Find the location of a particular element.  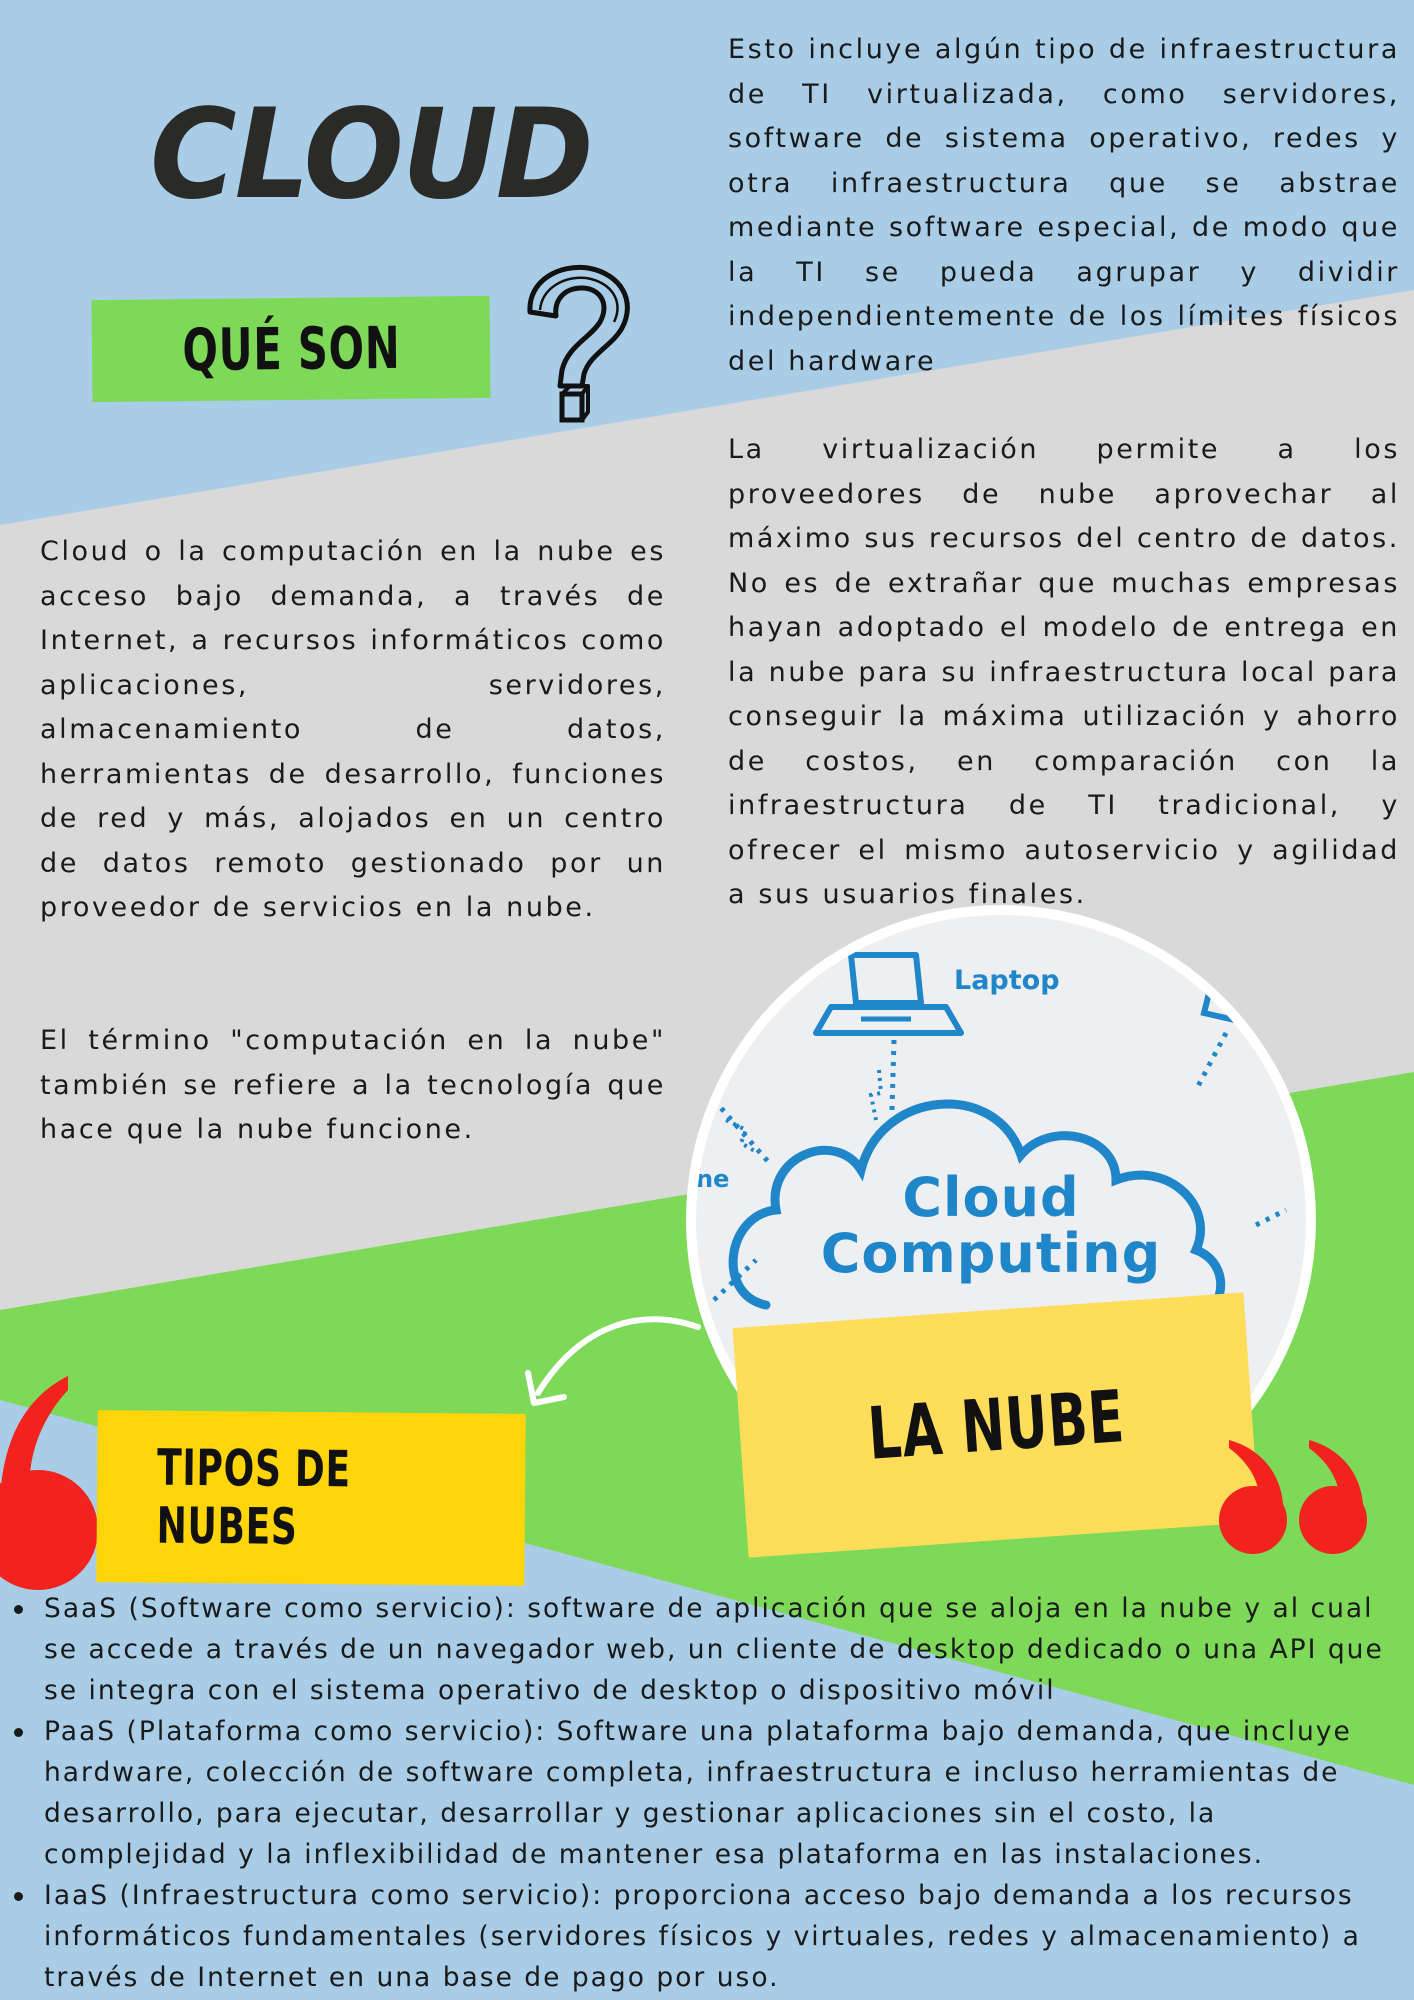

curved-arrow-icon is located at coordinates (613, 1361).